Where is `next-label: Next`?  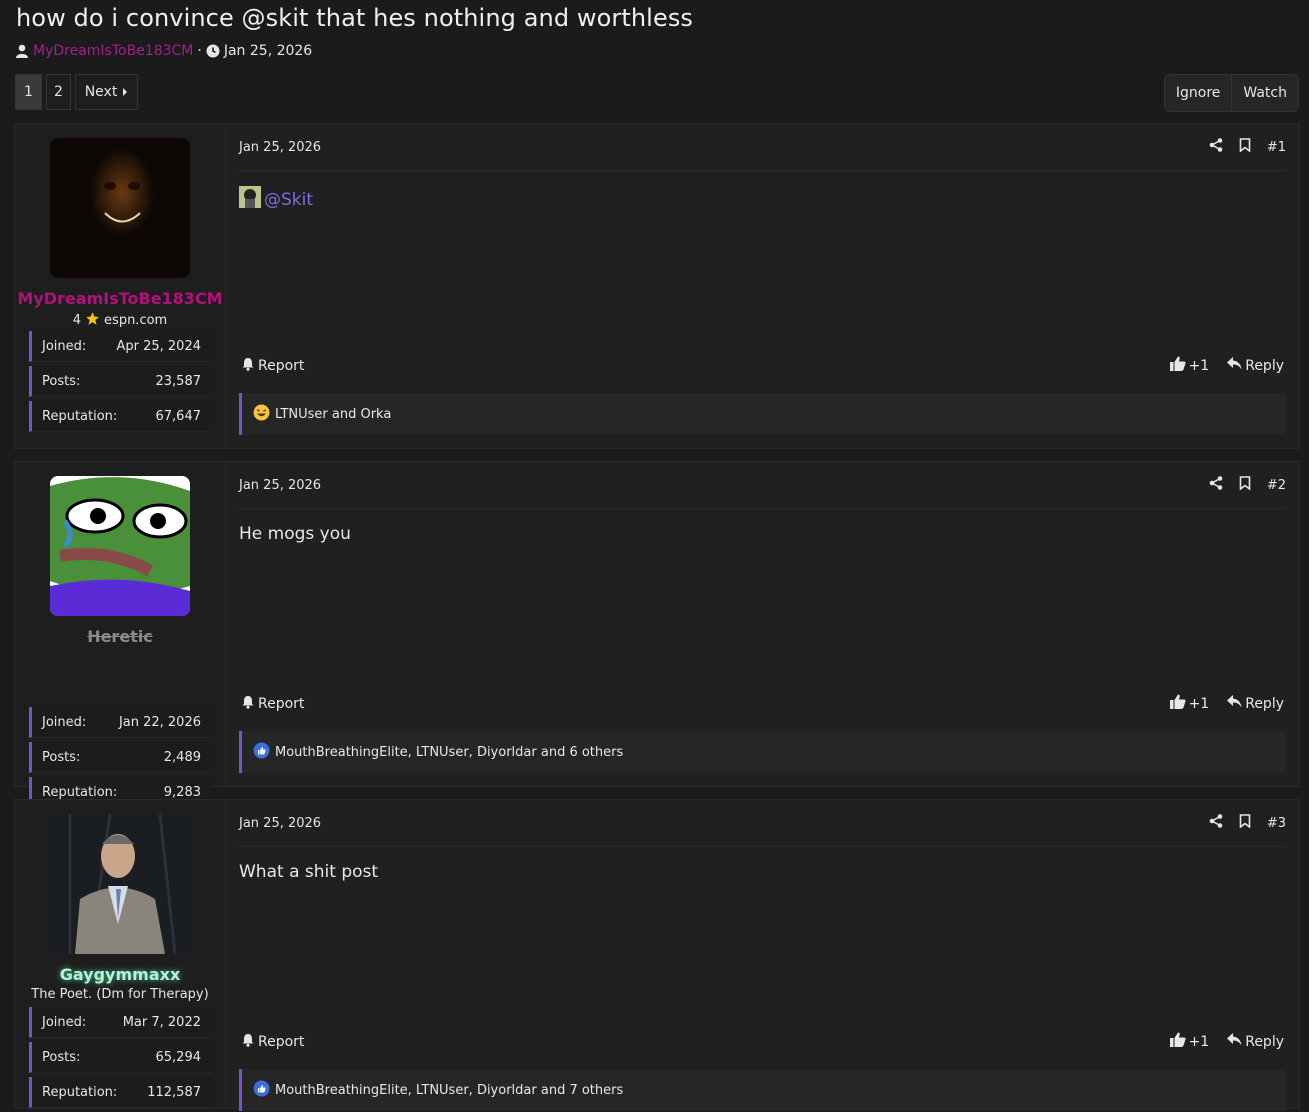 next-label: Next is located at coordinates (101, 92).